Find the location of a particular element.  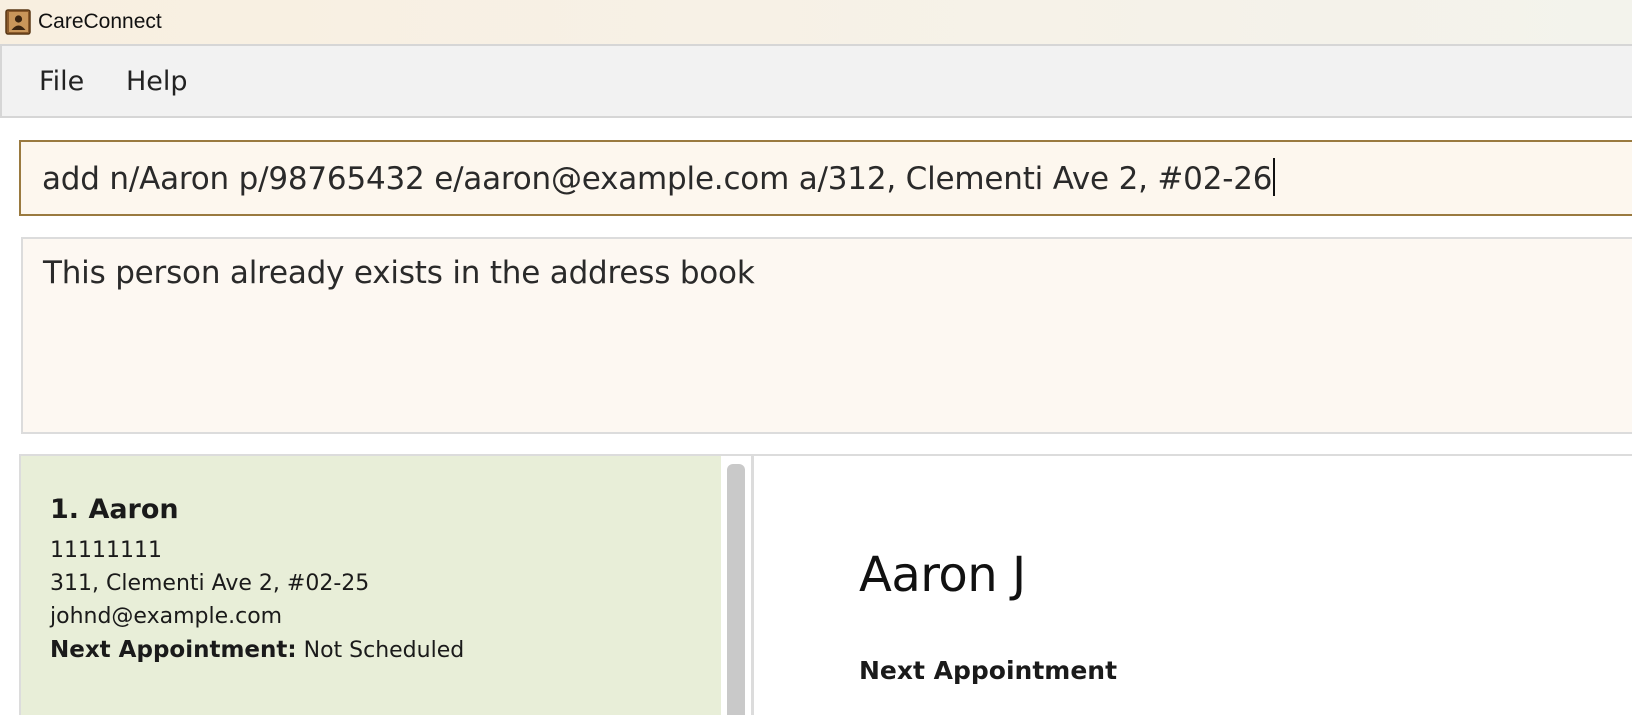

detail-person-name: Aaron J is located at coordinates (942, 575).